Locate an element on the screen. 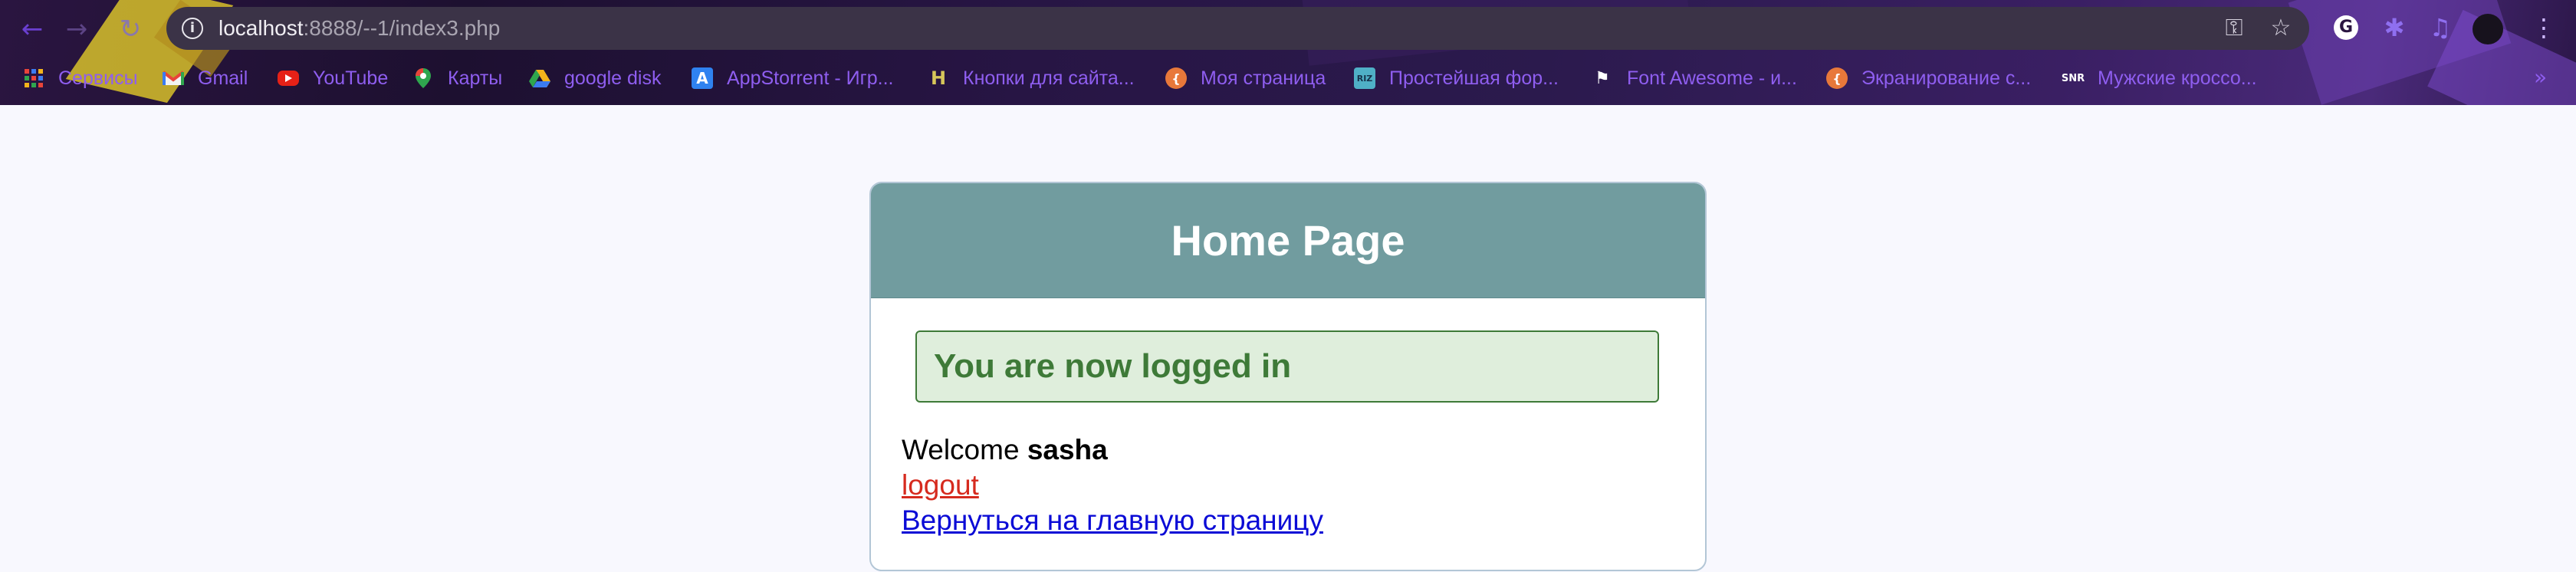 This screenshot has width=2576, height=572. bookmark-my-page: { Моя страница is located at coordinates (1245, 78).